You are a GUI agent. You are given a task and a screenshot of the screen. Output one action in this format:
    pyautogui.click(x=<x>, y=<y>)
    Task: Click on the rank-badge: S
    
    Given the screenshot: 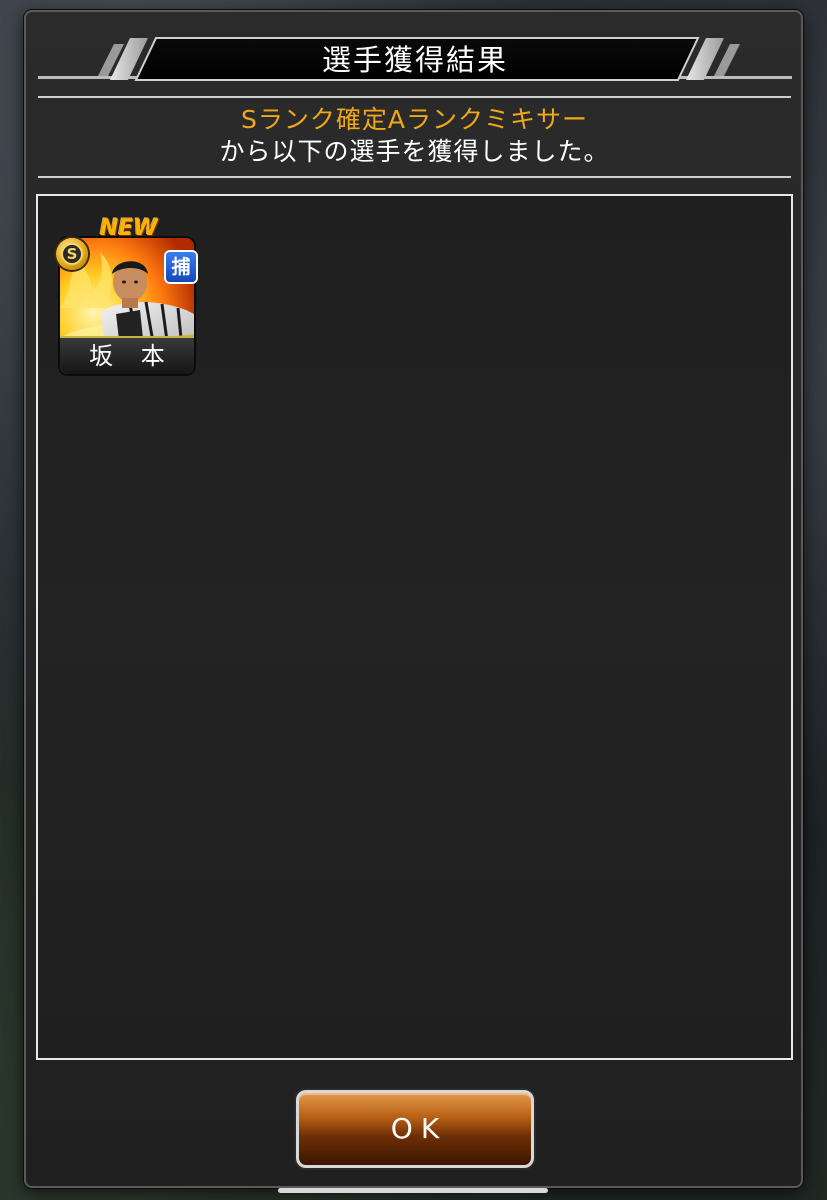 What is the action you would take?
    pyautogui.click(x=72, y=254)
    